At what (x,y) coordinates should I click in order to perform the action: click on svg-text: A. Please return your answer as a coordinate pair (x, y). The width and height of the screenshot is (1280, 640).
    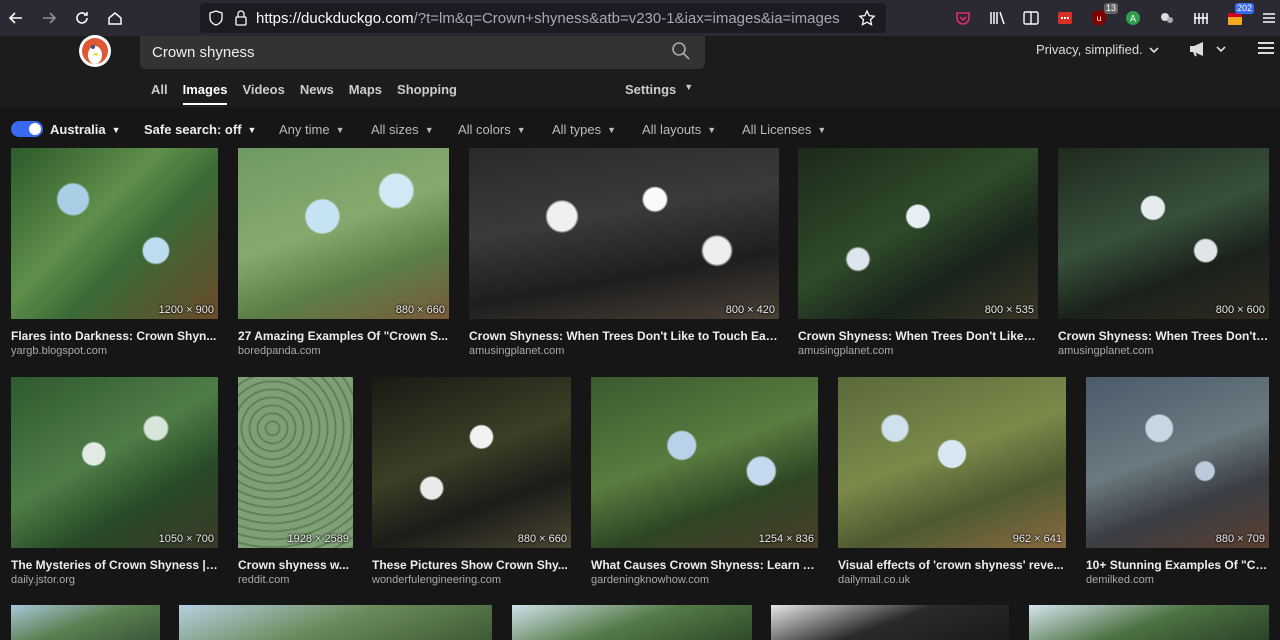
    Looking at the image, I should click on (1133, 20).